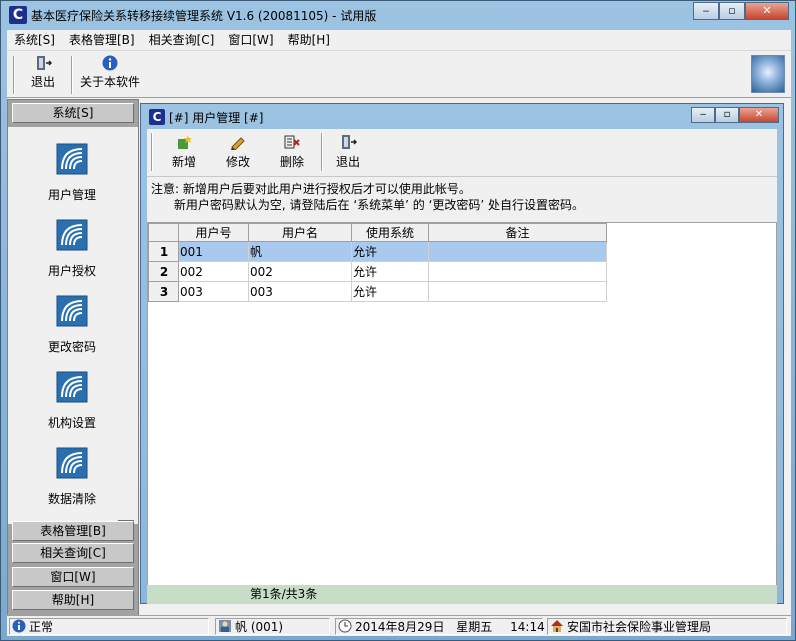 This screenshot has height=641, width=796. I want to click on user-avatar, so click(768, 74).